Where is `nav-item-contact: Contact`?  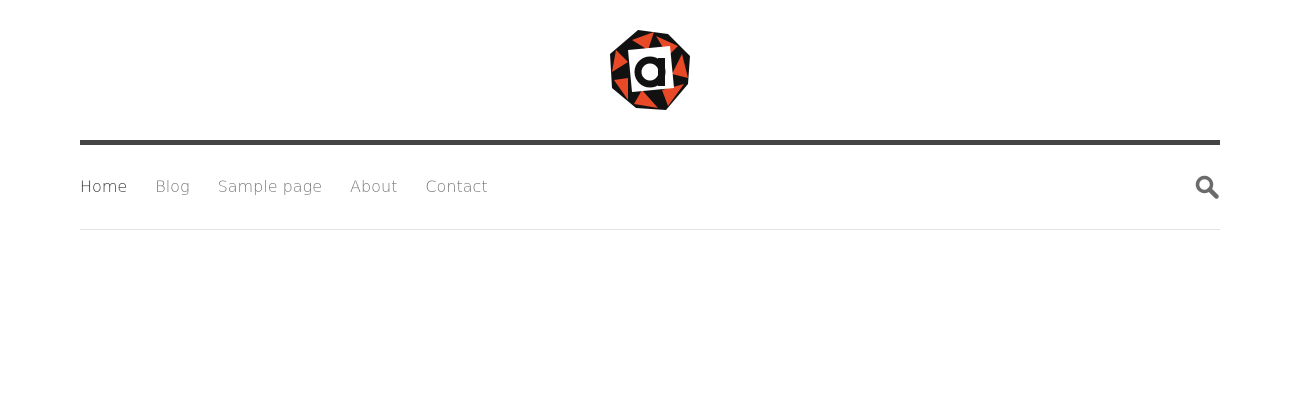
nav-item-contact: Contact is located at coordinates (456, 187).